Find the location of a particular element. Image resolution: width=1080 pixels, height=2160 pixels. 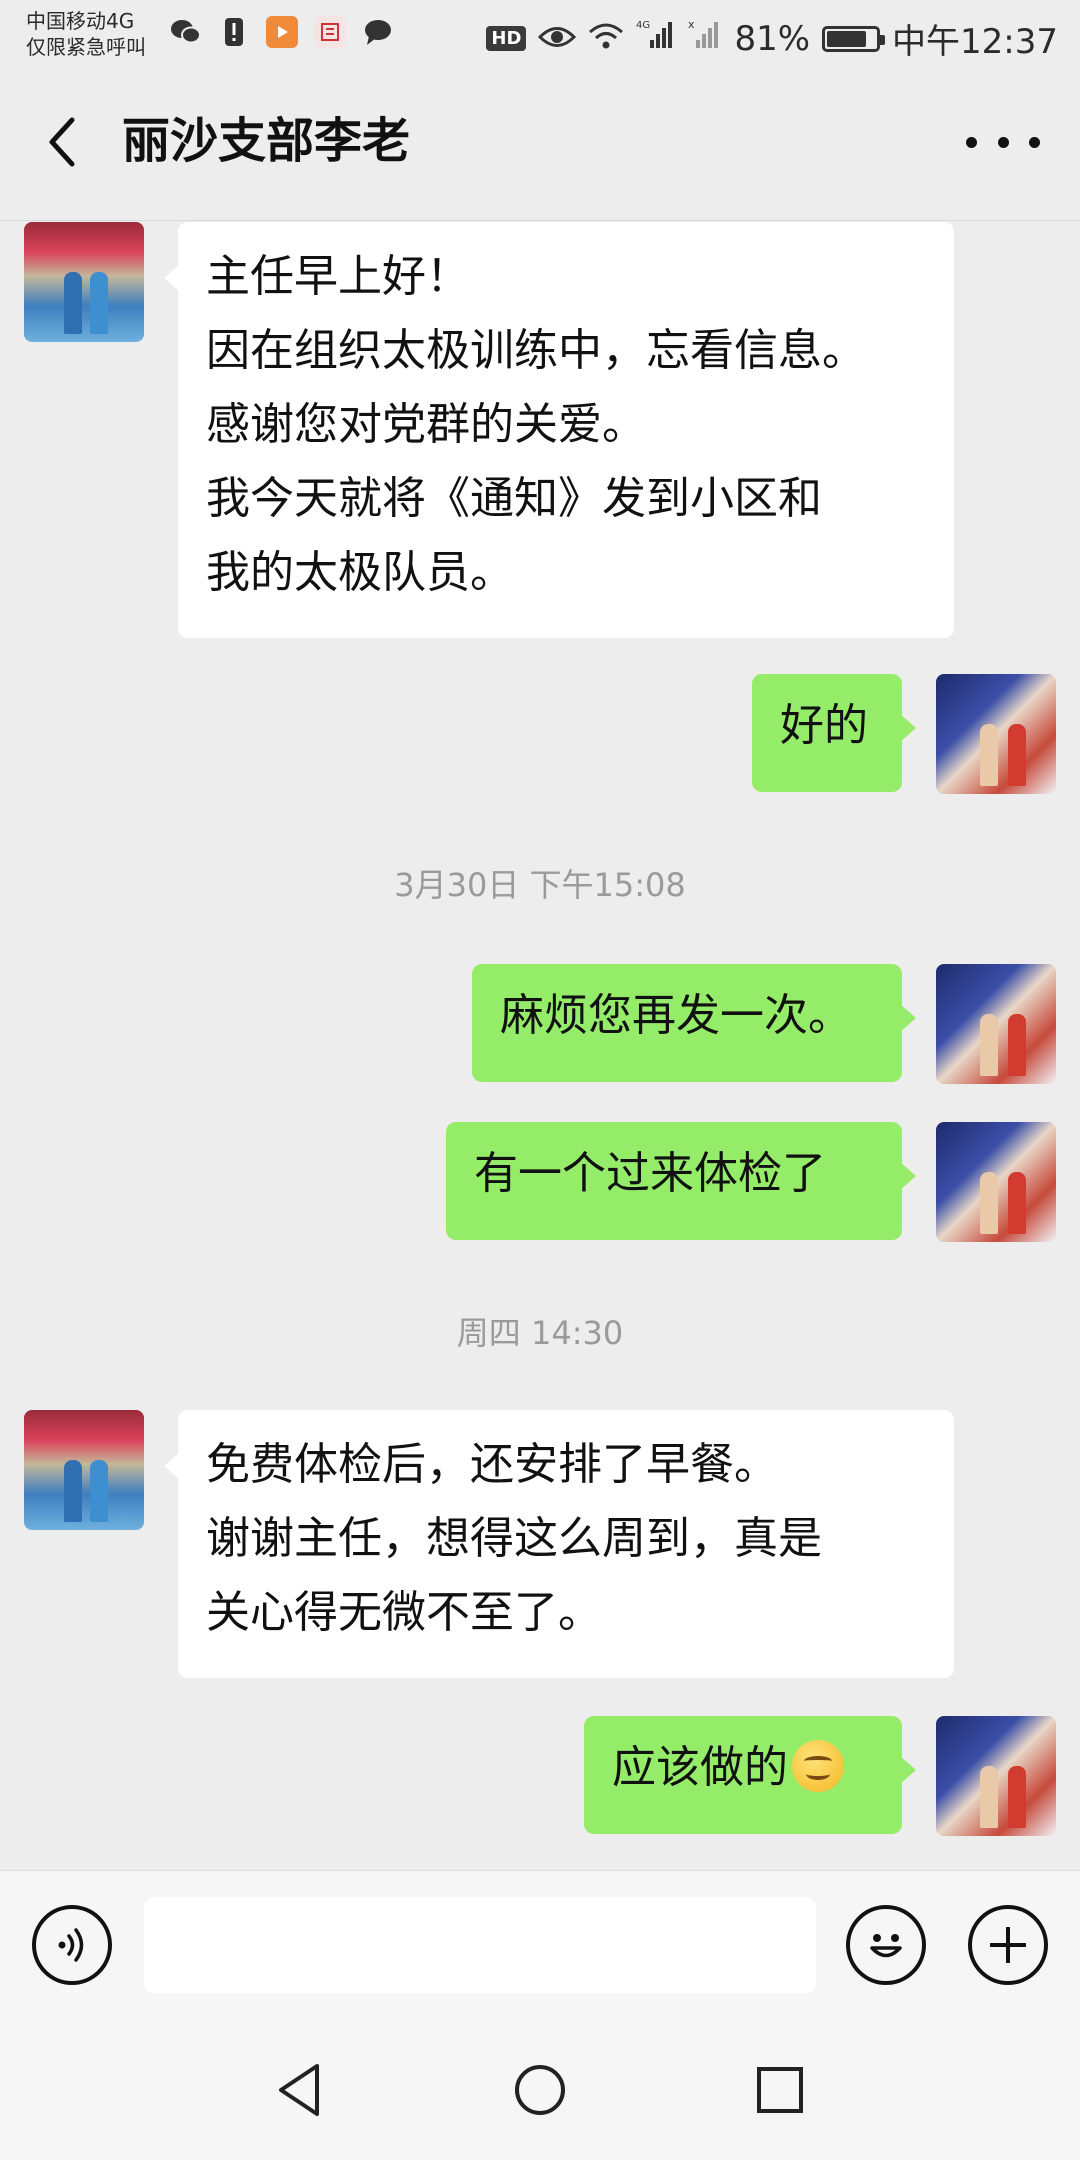

hd-badge: HD is located at coordinates (506, 38).